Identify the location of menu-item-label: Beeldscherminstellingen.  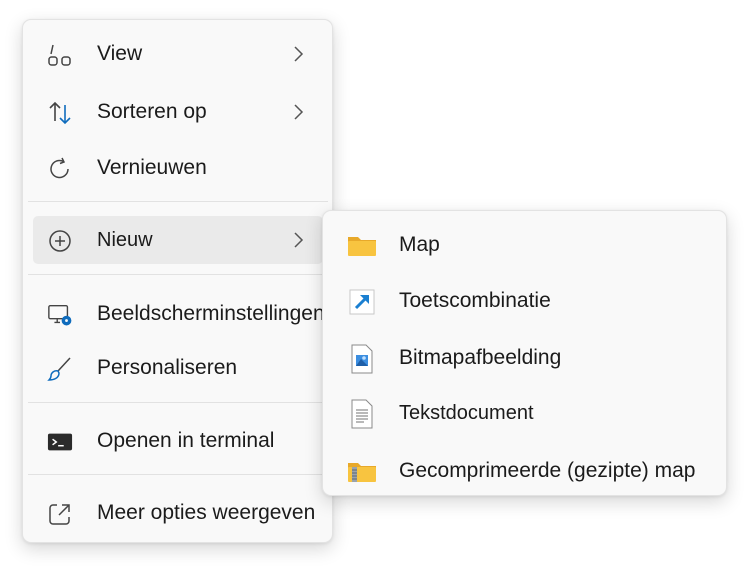
(211, 313).